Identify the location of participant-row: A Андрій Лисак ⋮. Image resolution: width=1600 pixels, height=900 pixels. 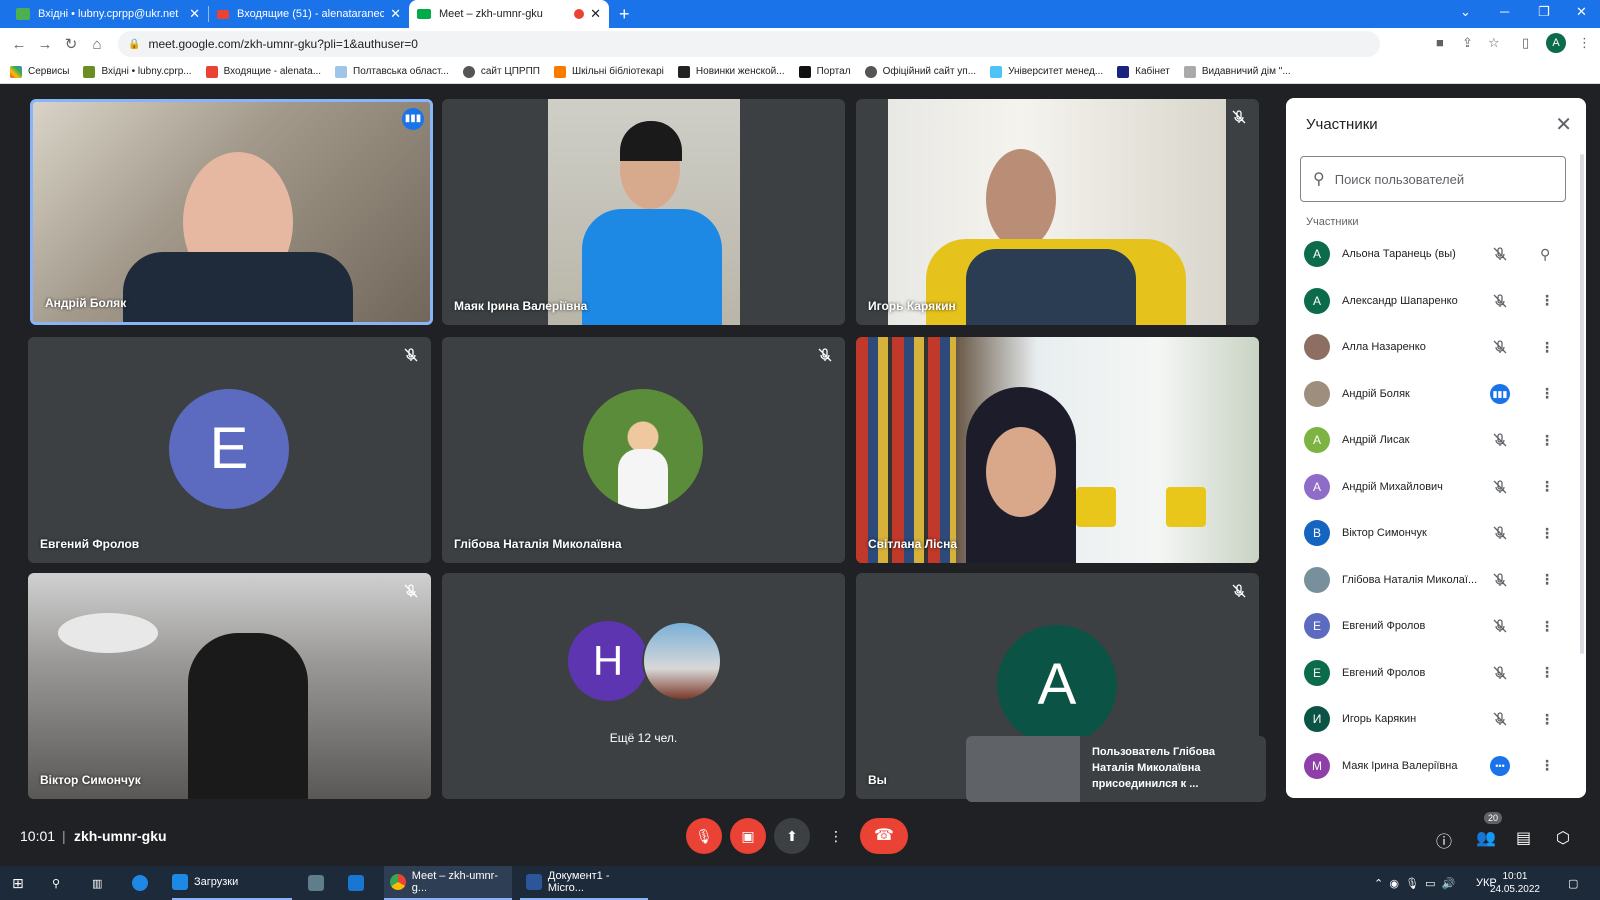
(1436, 440).